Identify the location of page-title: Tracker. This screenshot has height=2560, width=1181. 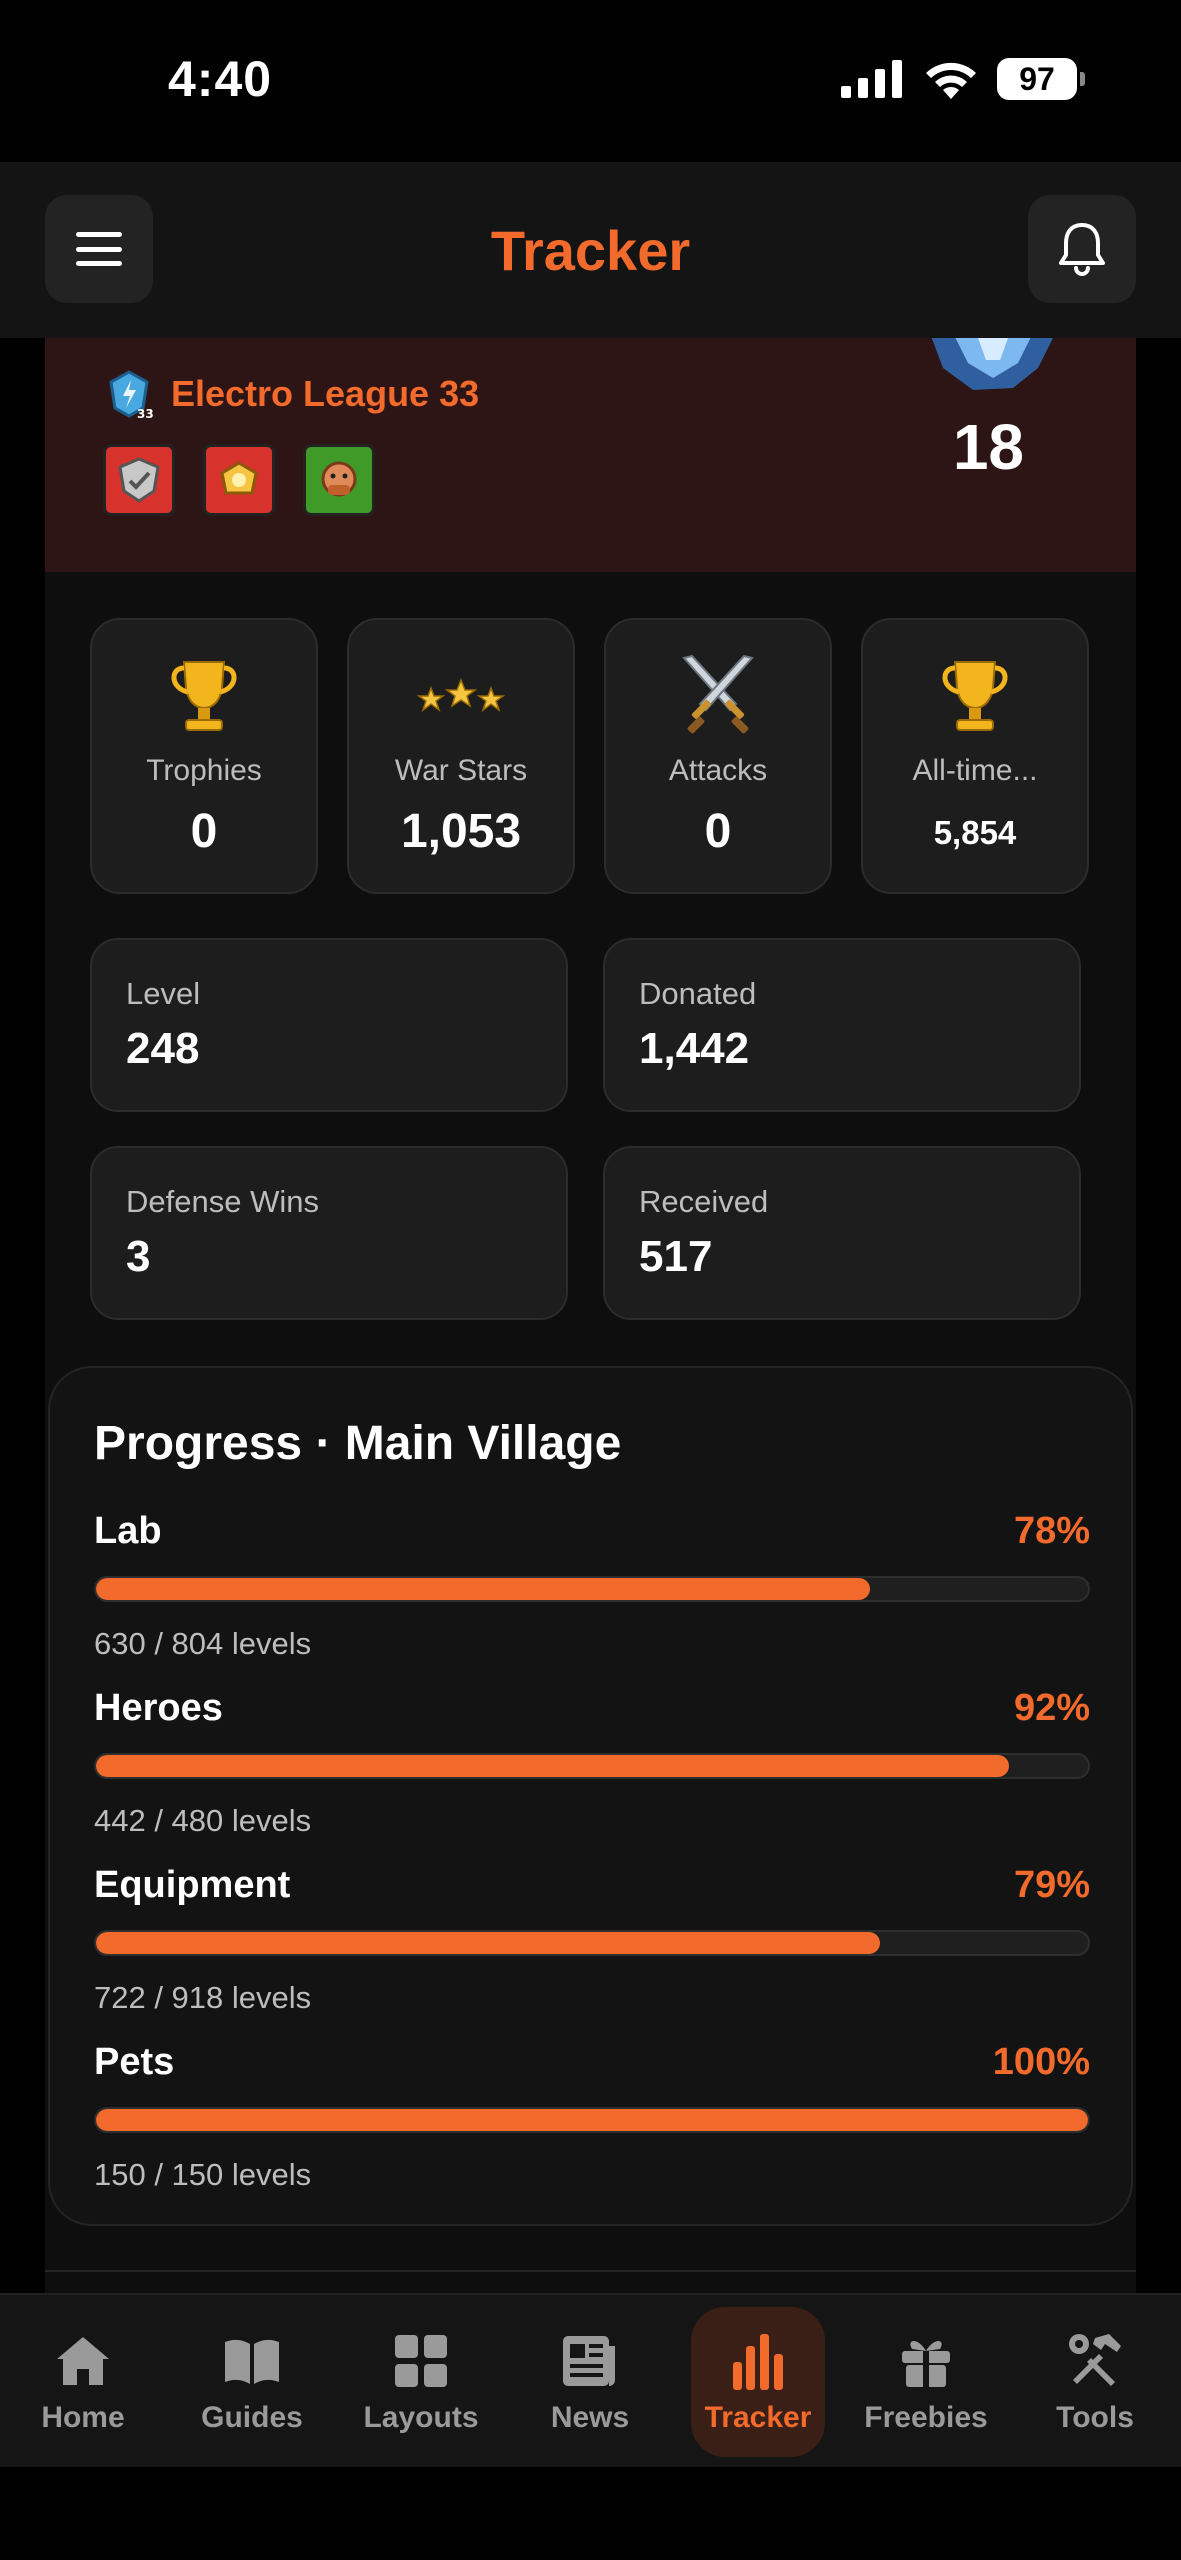
(590, 250).